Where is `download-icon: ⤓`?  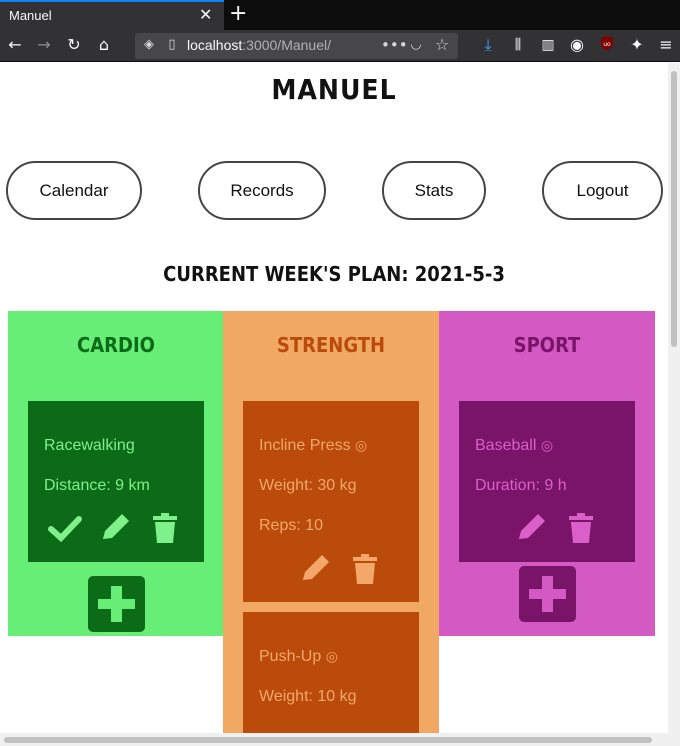 download-icon: ⤓ is located at coordinates (488, 45).